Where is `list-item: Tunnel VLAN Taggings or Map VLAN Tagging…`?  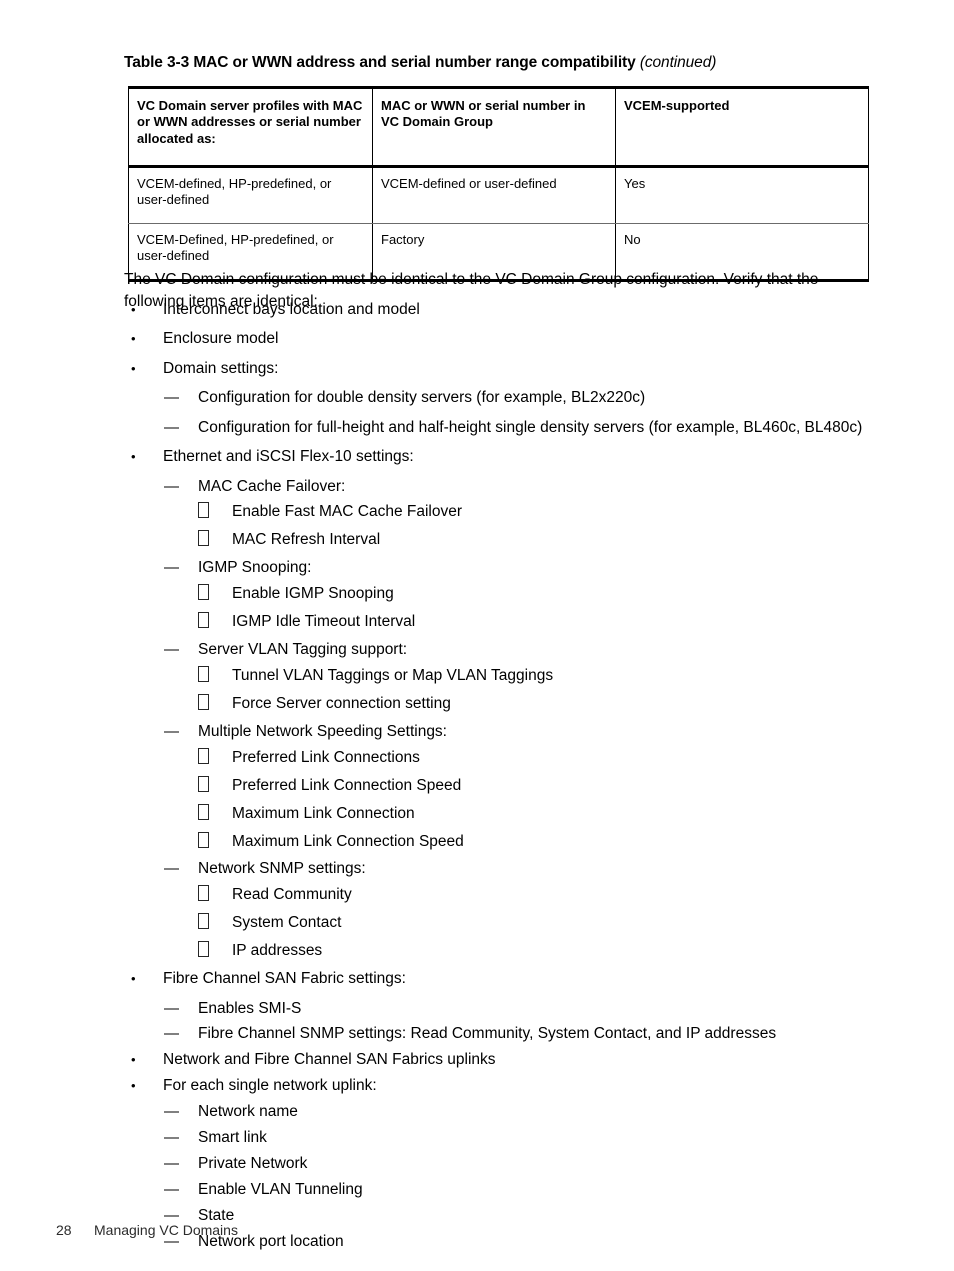 list-item: Tunnel VLAN Taggings or Map VLAN Tagging… is located at coordinates (509, 676).